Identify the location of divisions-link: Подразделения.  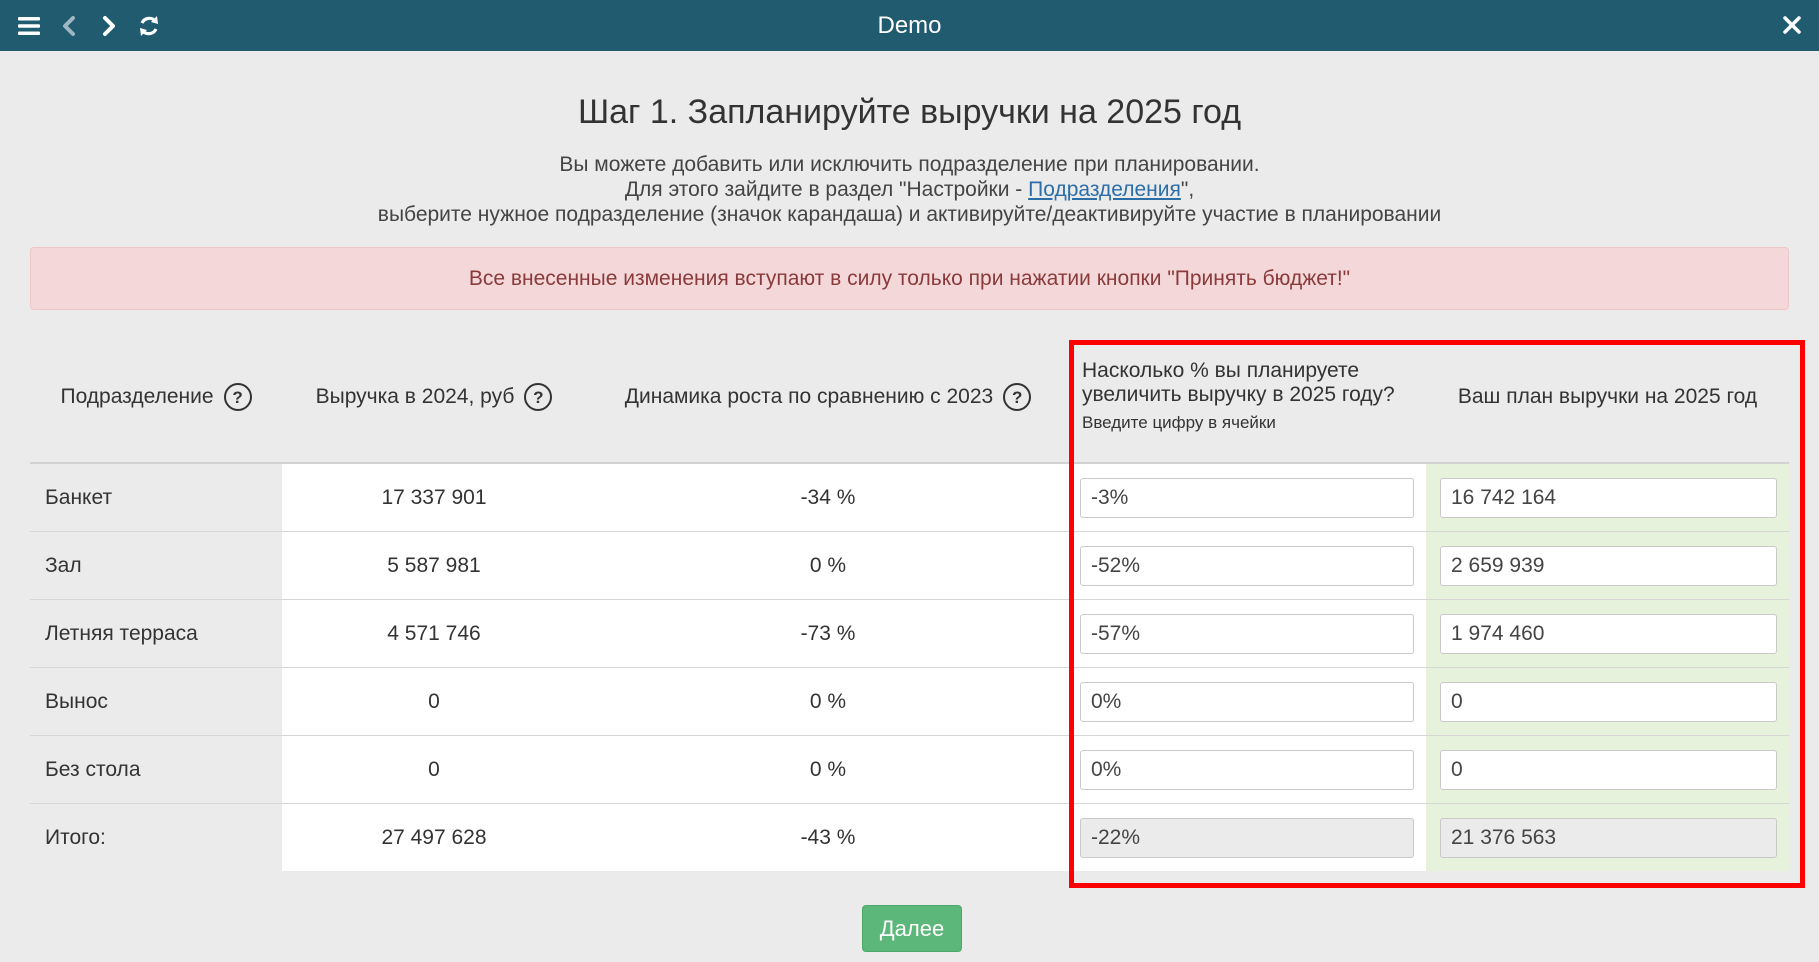
(1104, 189).